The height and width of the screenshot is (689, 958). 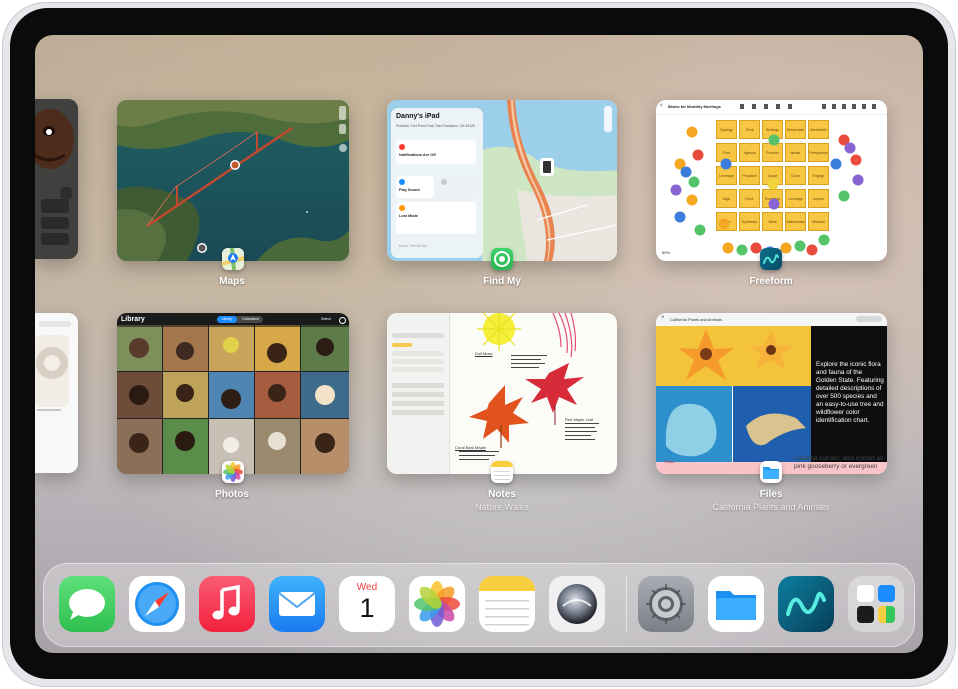 I want to click on app-library-mail-icon, so click(x=886, y=593).